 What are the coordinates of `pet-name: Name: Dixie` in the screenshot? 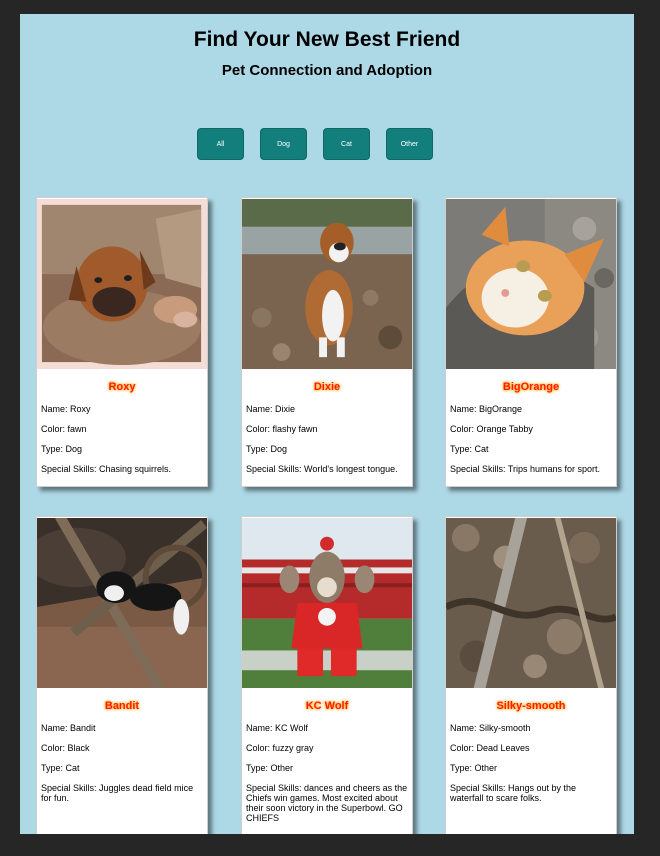 It's located at (271, 409).